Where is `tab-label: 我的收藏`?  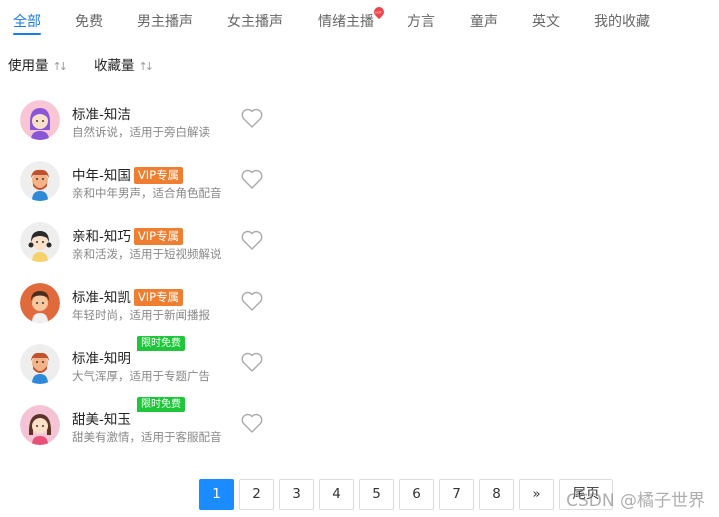 tab-label: 我的收藏 is located at coordinates (622, 22).